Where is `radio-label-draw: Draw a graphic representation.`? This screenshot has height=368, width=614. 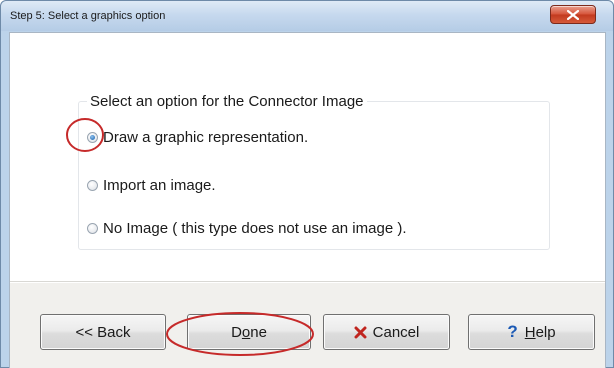
radio-label-draw: Draw a graphic representation. is located at coordinates (206, 137).